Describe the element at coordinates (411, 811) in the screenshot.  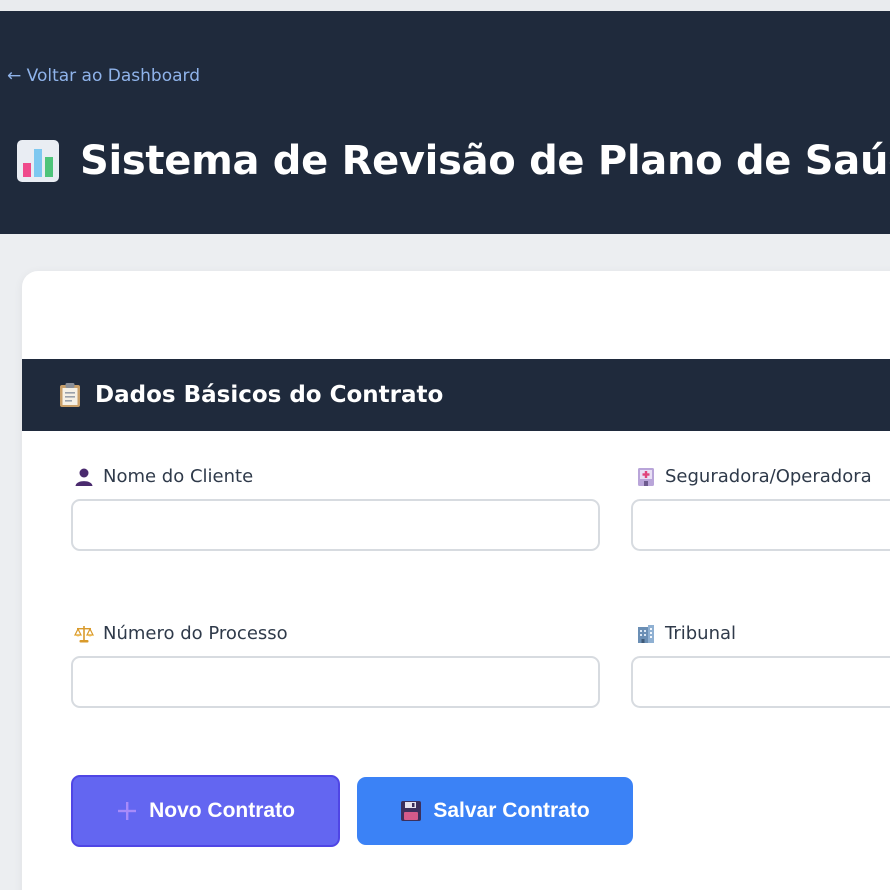
I see `floppy-disk-icon` at that location.